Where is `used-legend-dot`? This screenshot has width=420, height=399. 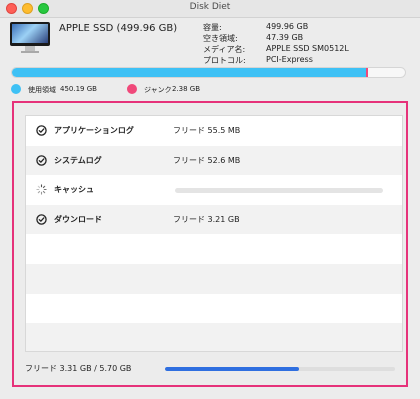 used-legend-dot is located at coordinates (16, 89).